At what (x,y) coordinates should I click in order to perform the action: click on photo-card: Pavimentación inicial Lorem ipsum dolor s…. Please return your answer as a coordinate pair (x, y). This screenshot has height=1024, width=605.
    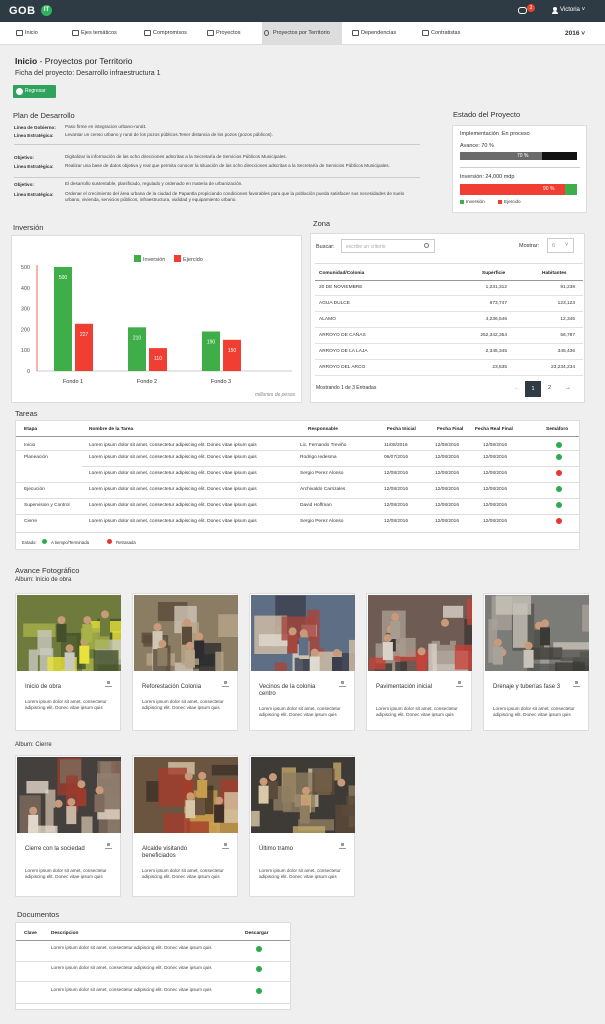
    Looking at the image, I should click on (425, 662).